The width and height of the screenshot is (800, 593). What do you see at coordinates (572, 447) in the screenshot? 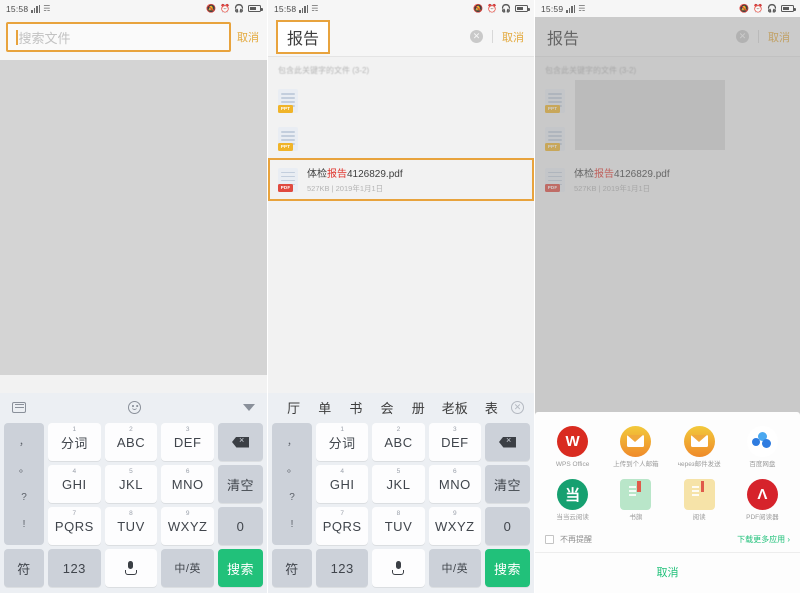
I see `share-app-wps: W WPS Office` at bounding box center [572, 447].